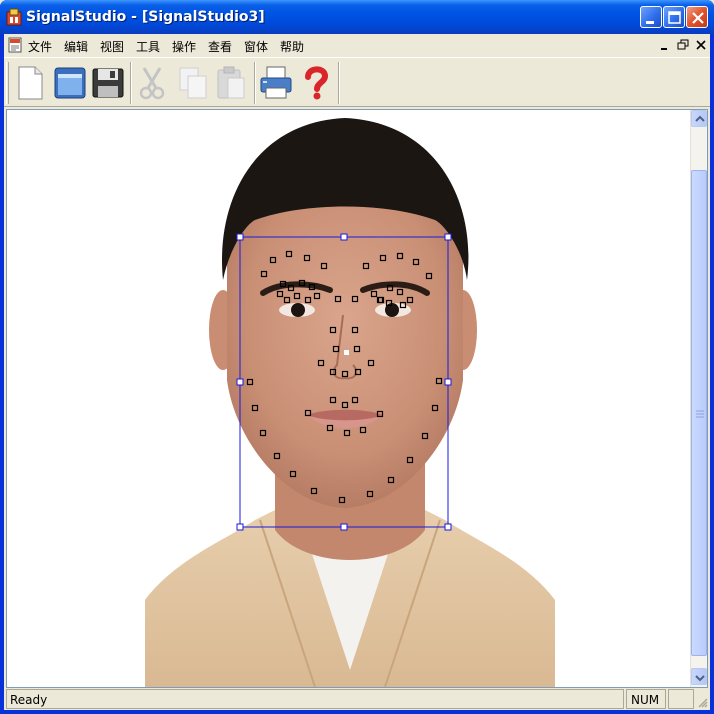 This screenshot has height=714, width=714. I want to click on mdi-minimize-button, so click(665, 45).